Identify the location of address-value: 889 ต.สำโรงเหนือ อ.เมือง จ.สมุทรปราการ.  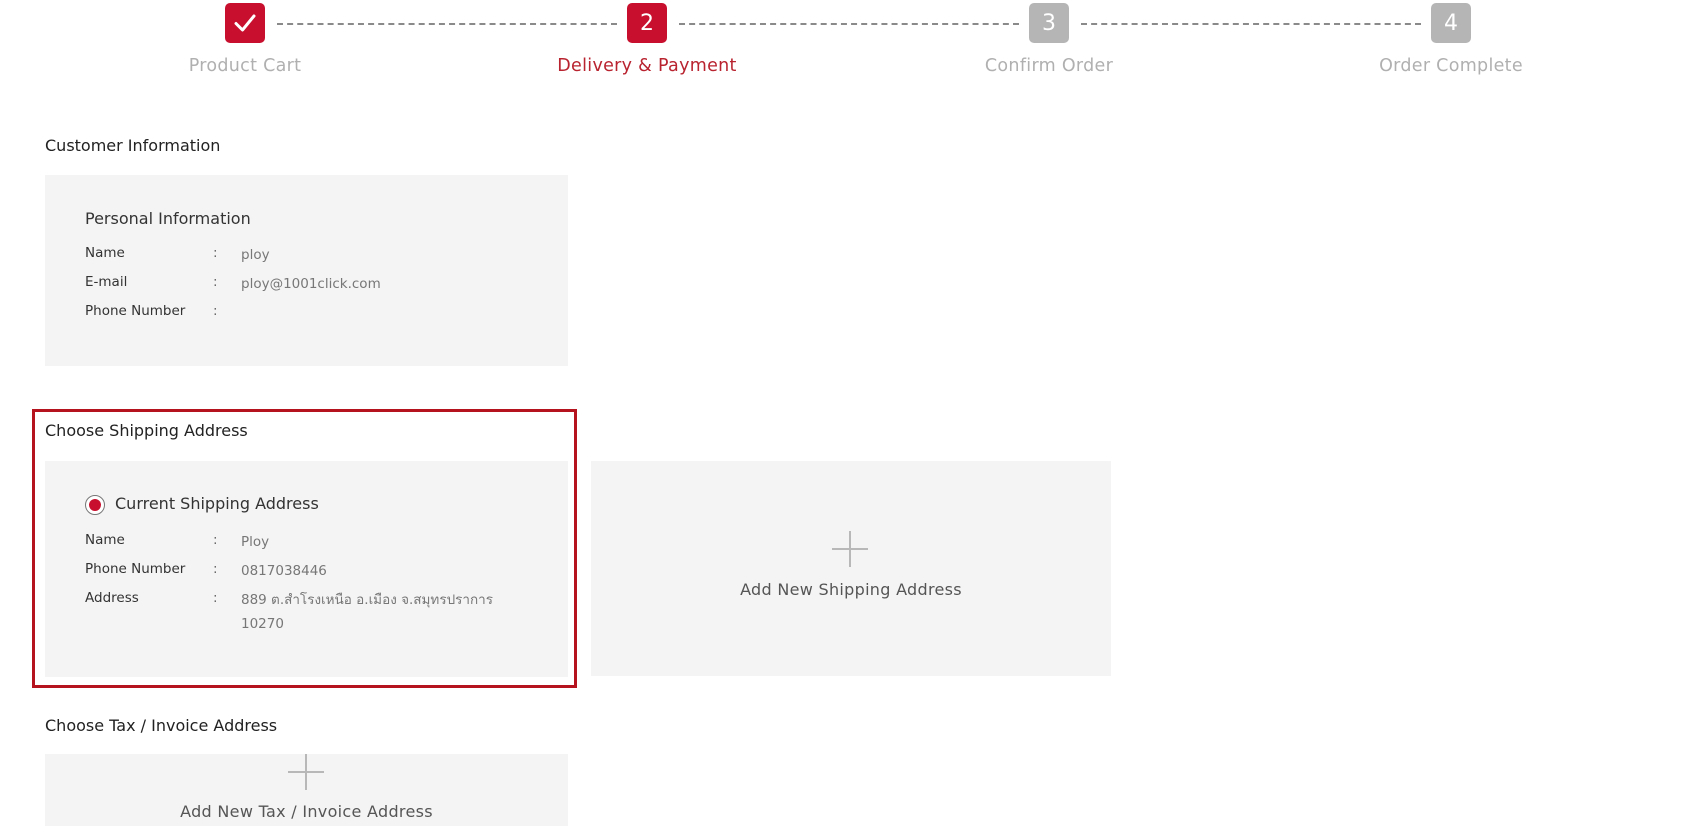
(367, 600).